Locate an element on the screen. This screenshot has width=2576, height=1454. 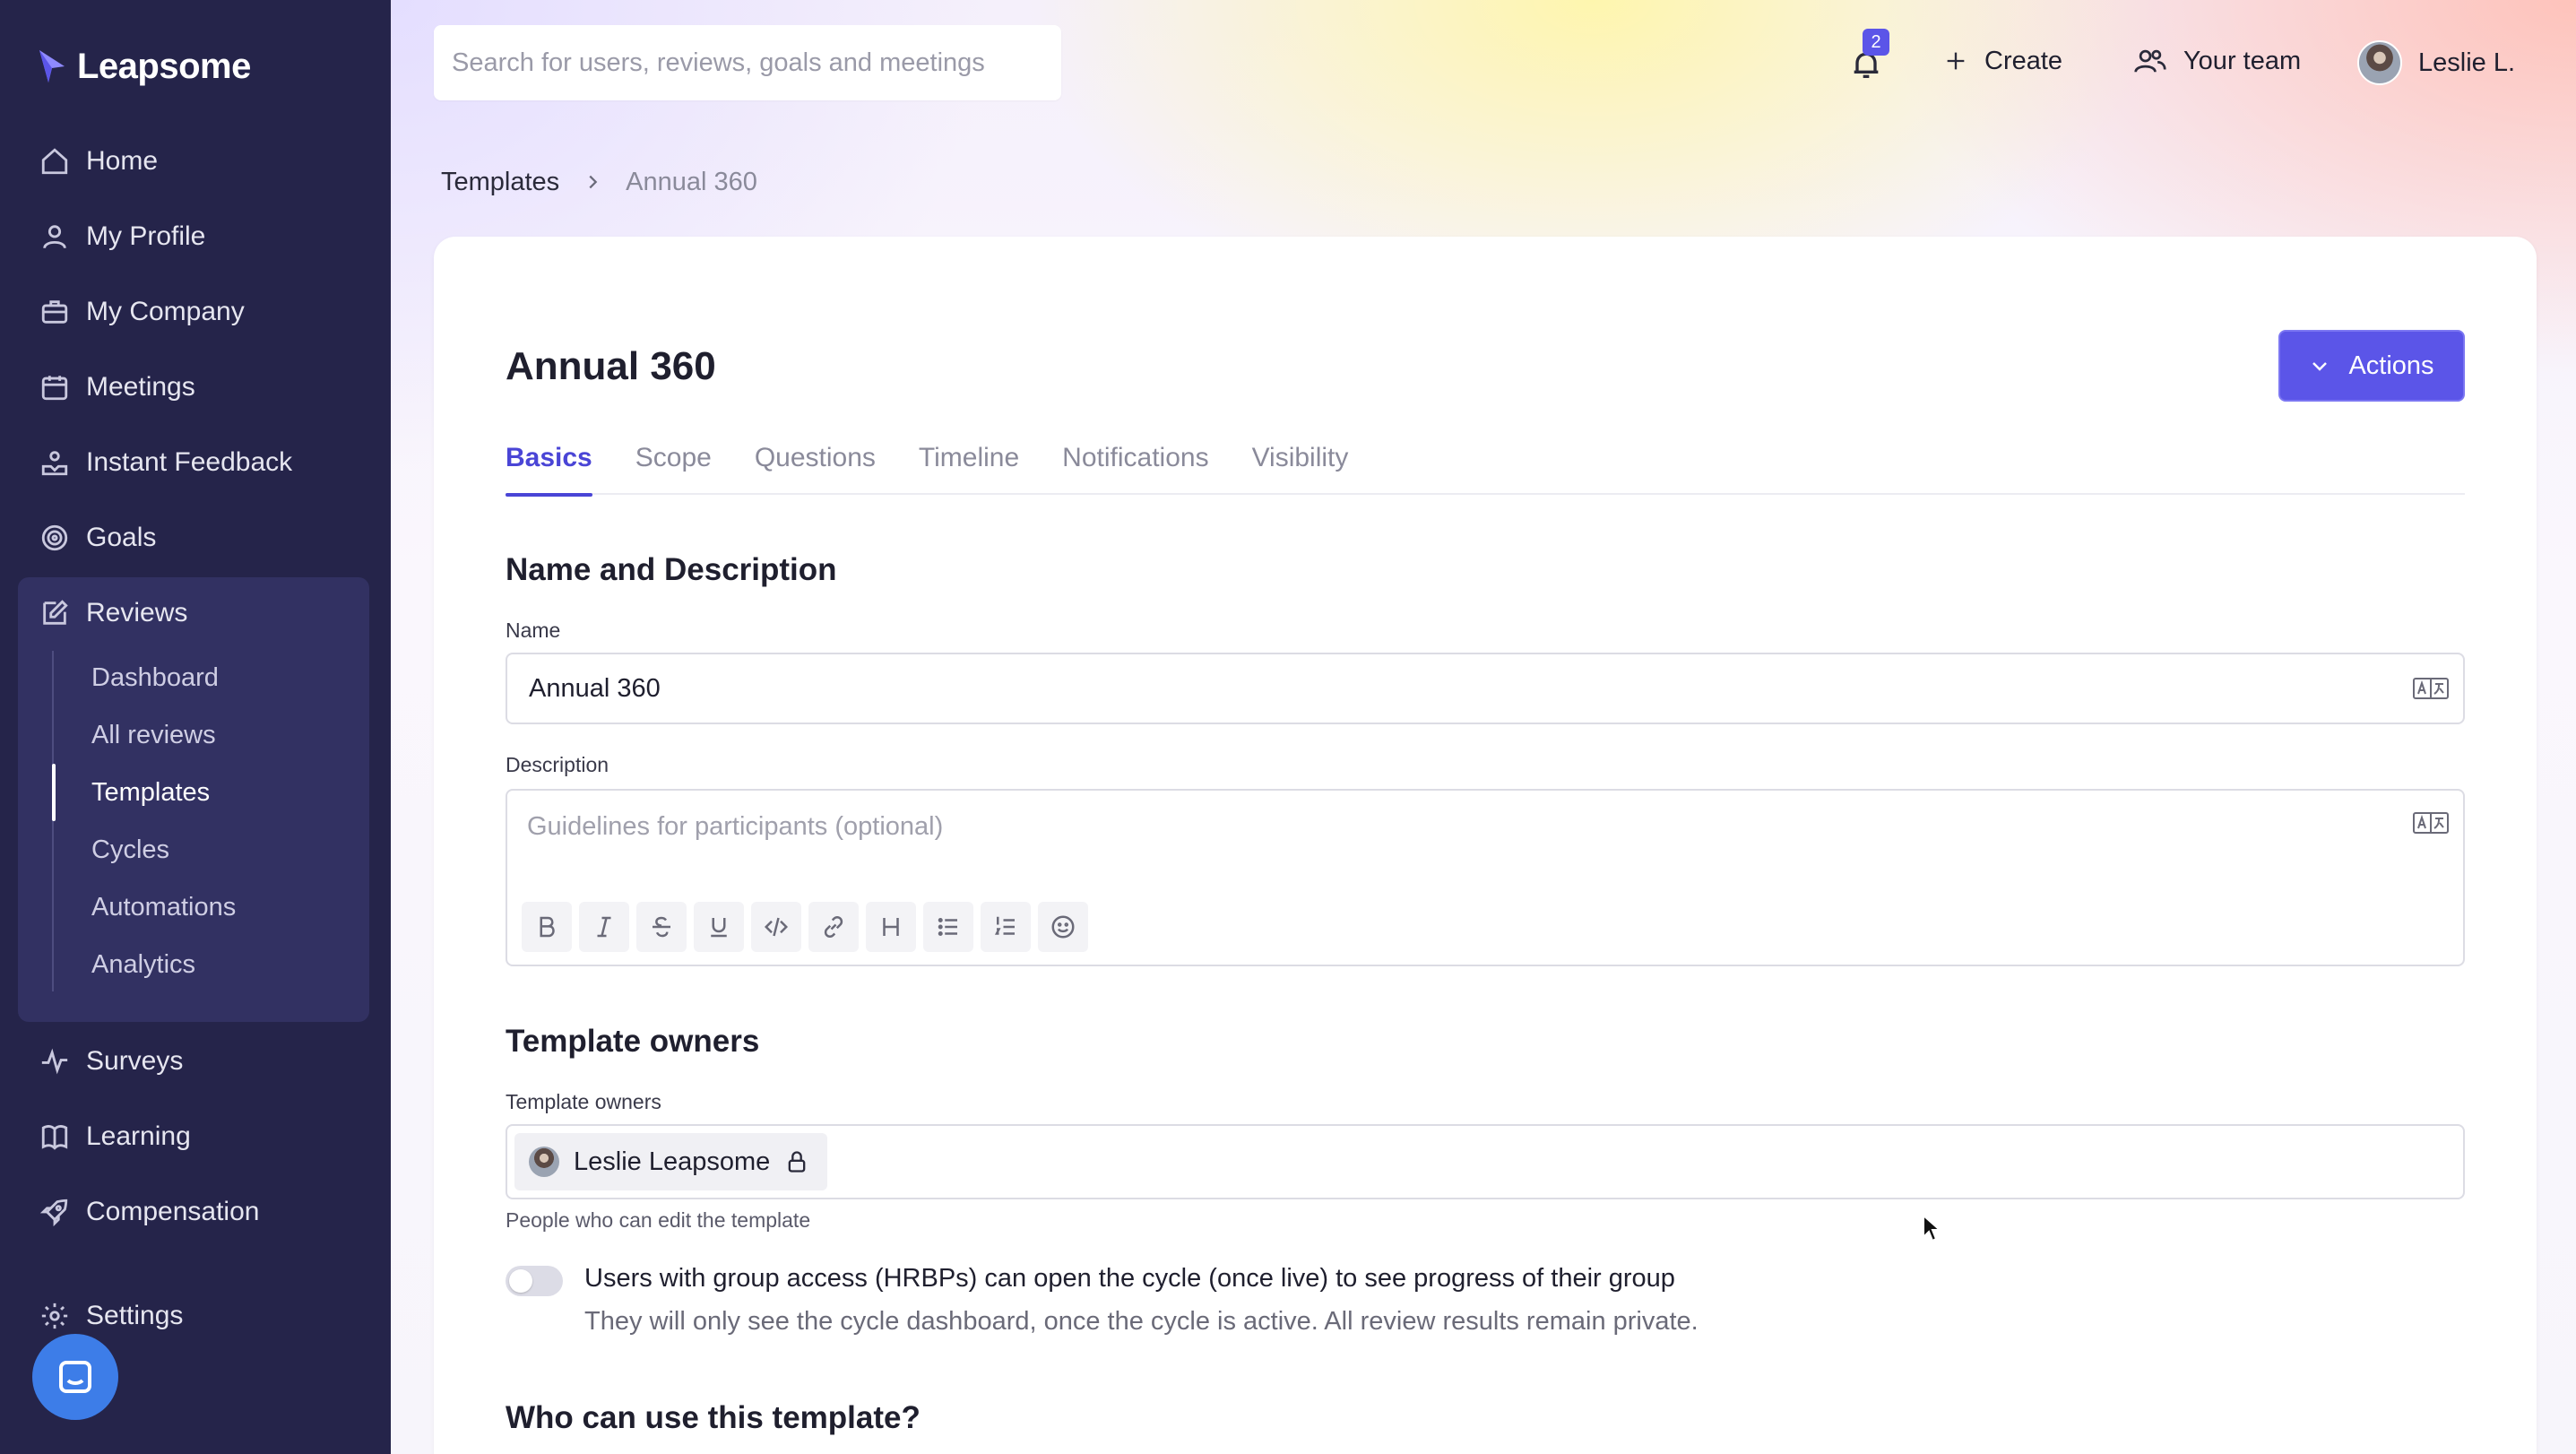
tab-scope: Scope is located at coordinates (673, 463).